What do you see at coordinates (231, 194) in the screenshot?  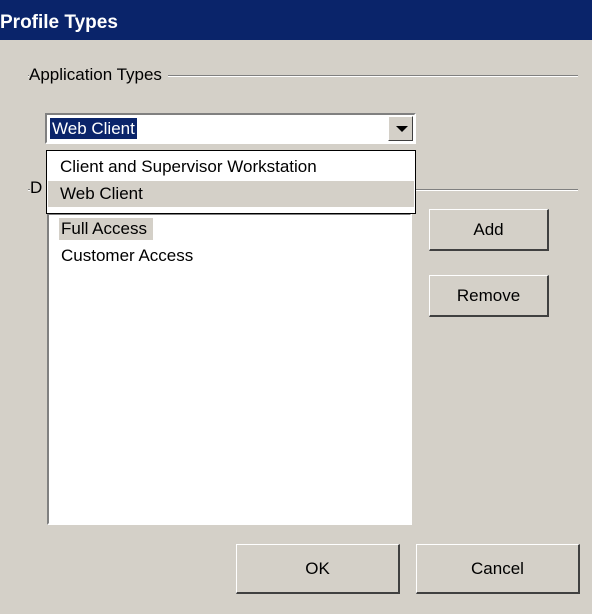 I see `dropdown-option-web-client: Web Client` at bounding box center [231, 194].